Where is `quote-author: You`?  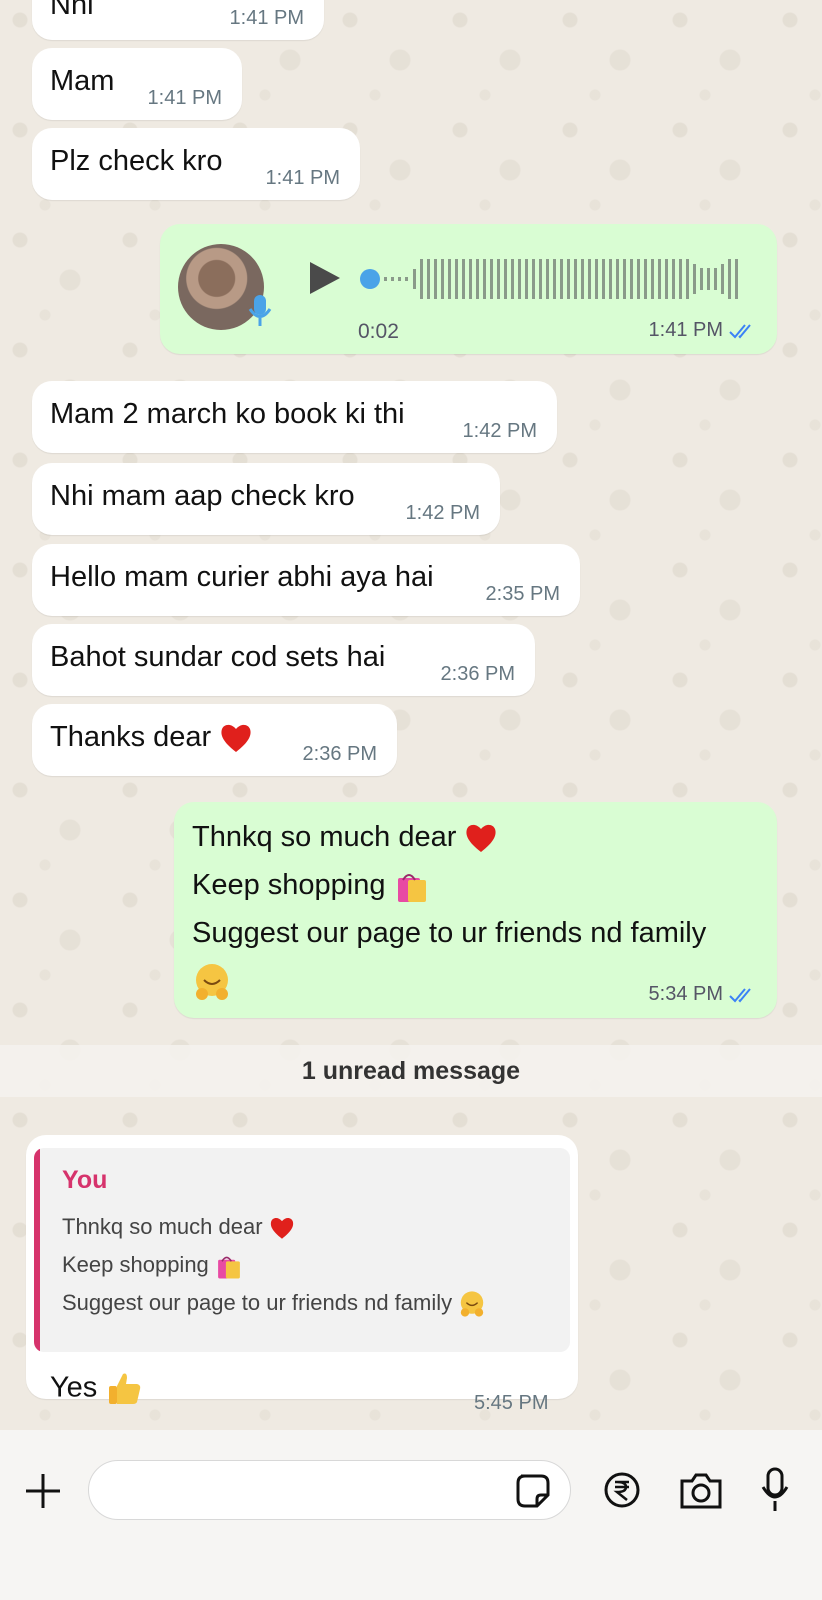
quote-author: You is located at coordinates (85, 1180).